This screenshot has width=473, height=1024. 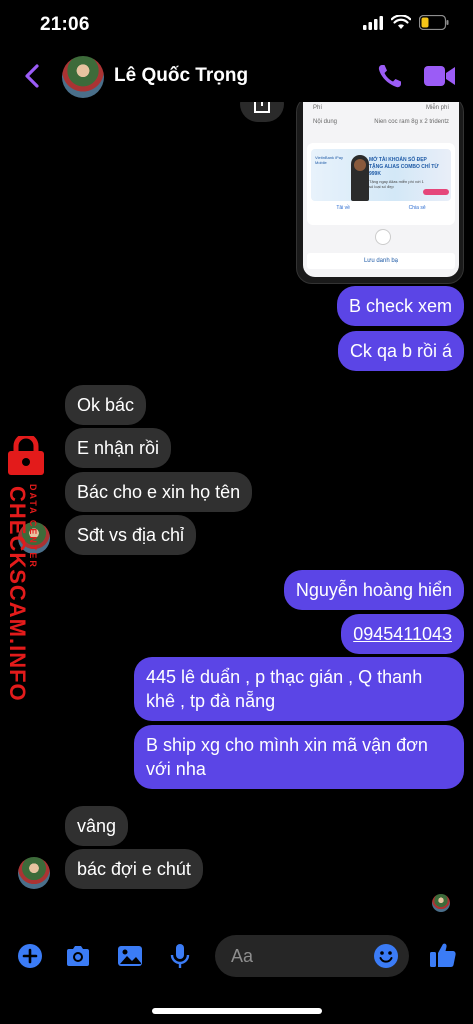 What do you see at coordinates (130, 956) in the screenshot?
I see `gallery-icon` at bounding box center [130, 956].